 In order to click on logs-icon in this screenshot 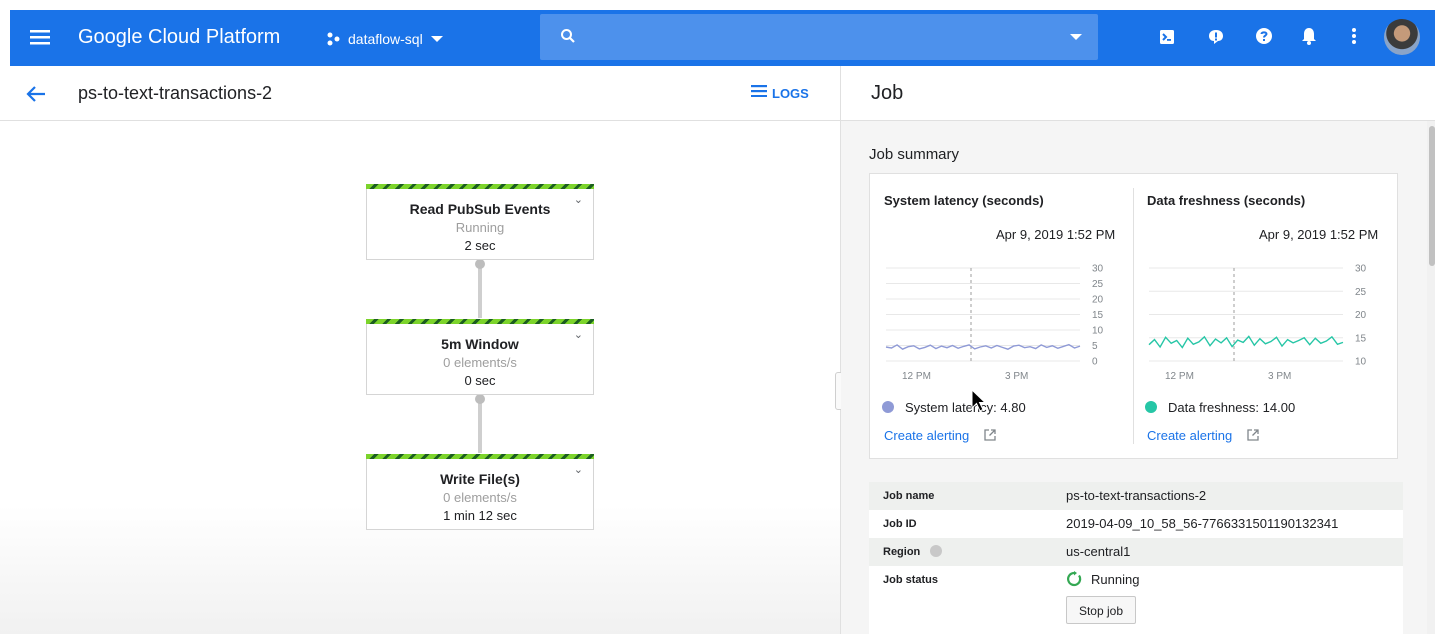, I will do `click(759, 93)`.